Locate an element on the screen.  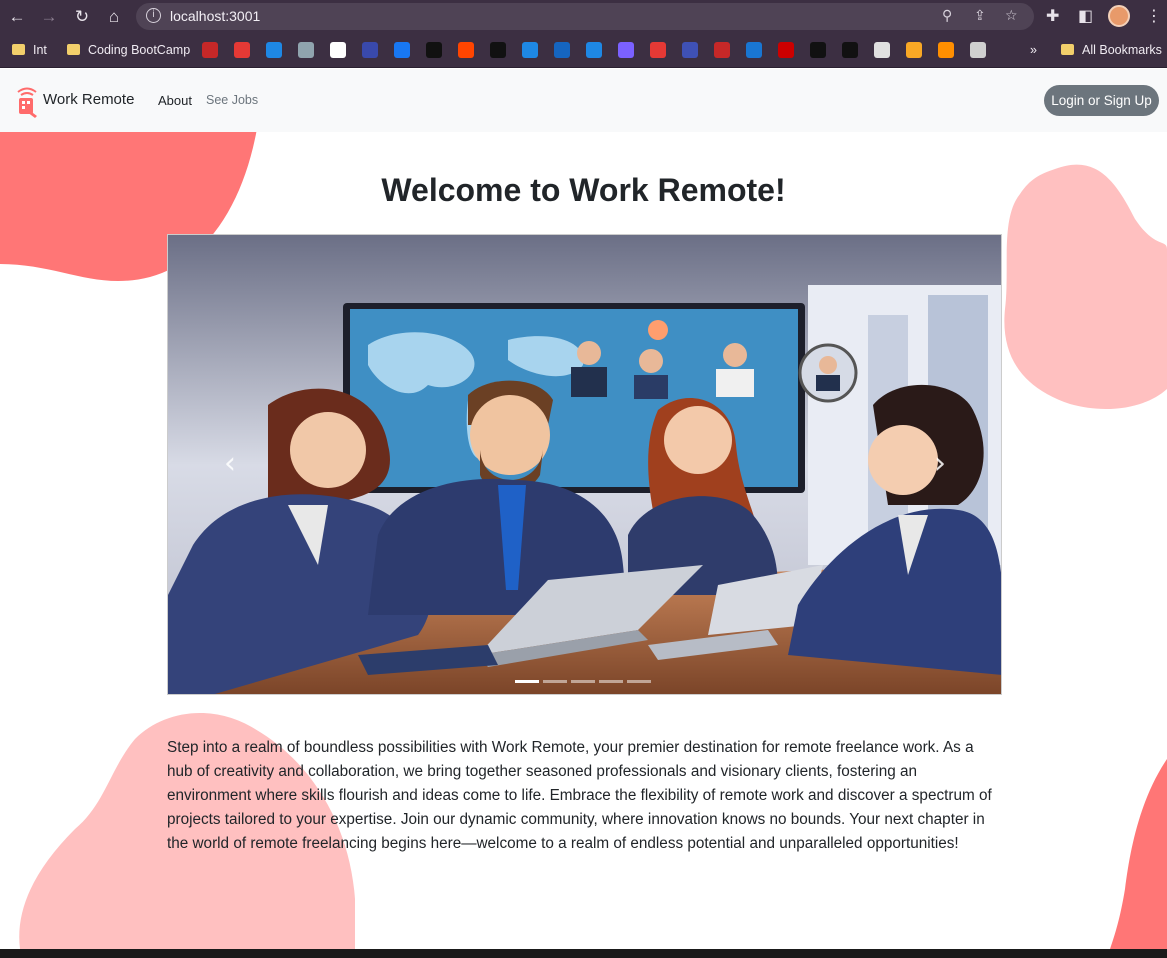
bookmark-drive-icon is located at coordinates (274, 50).